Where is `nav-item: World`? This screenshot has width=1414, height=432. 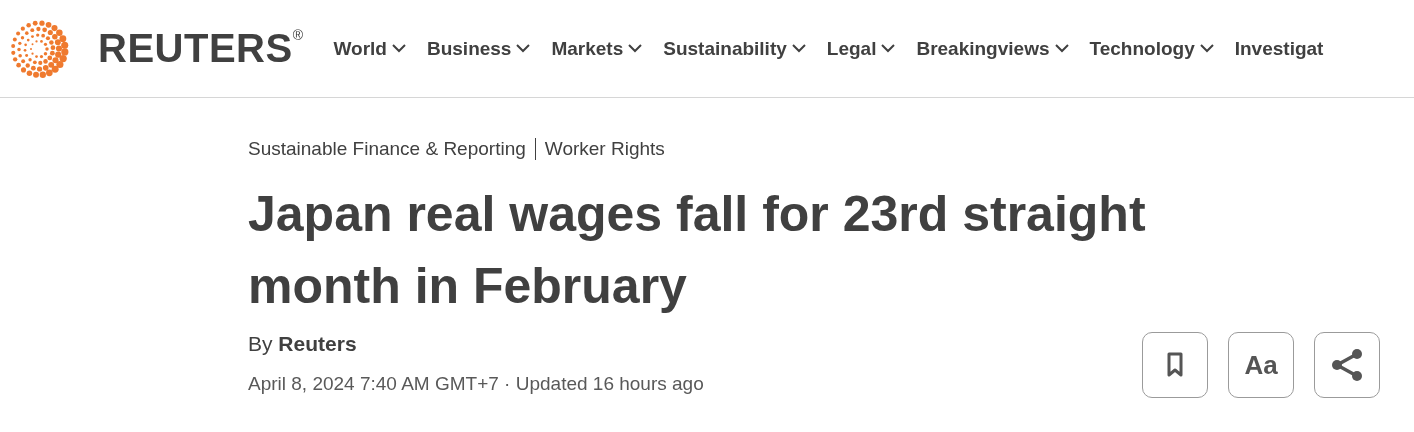
nav-item: World is located at coordinates (369, 48).